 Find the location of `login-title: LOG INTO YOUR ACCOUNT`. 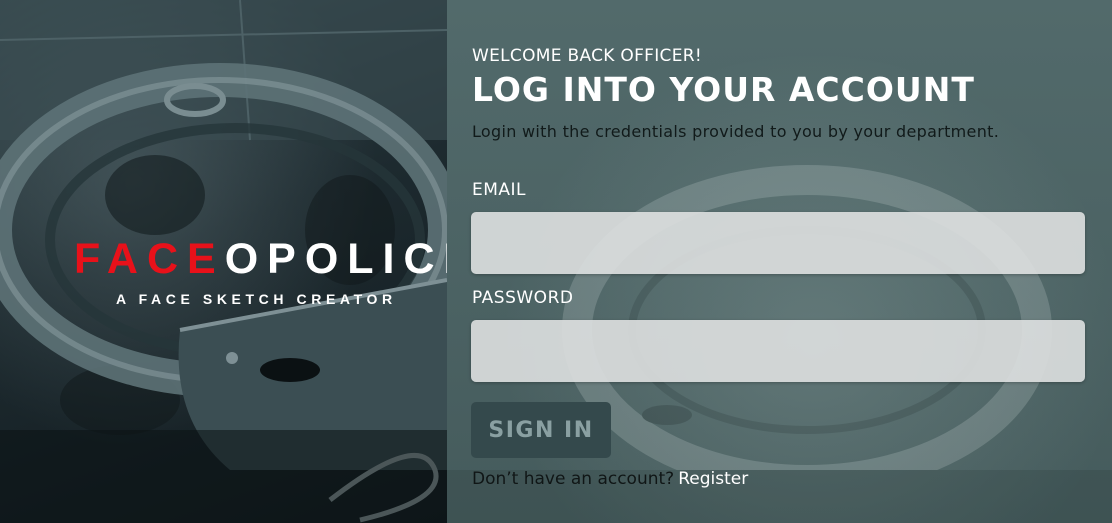

login-title: LOG INTO YOUR ACCOUNT is located at coordinates (723, 89).